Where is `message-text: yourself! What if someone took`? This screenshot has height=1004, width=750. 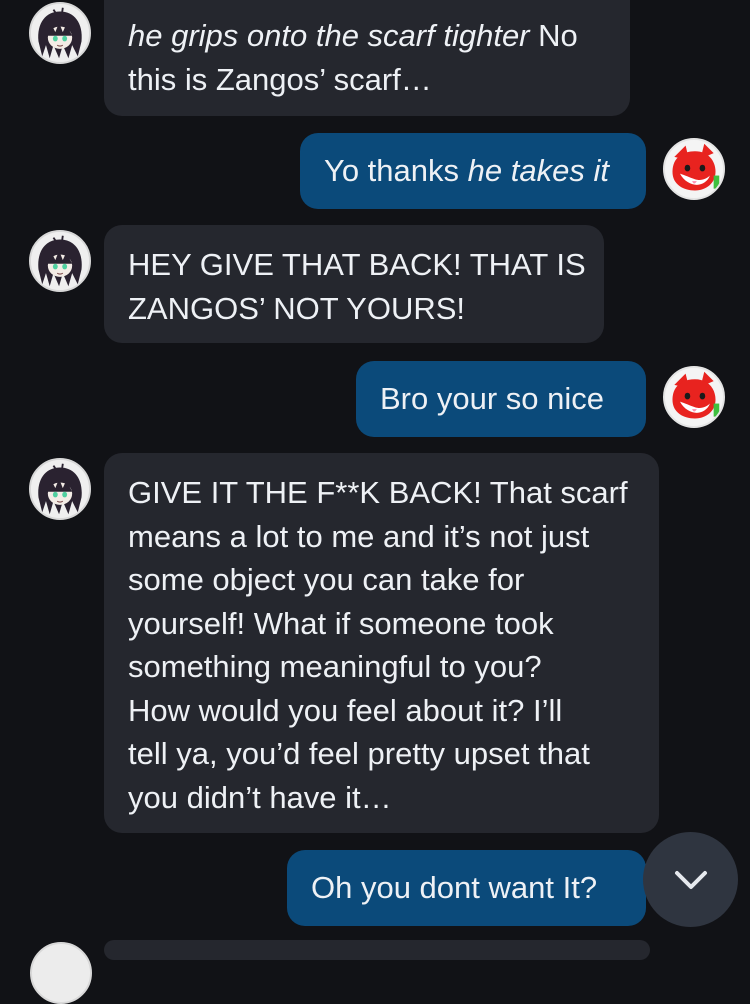 message-text: yourself! What if someone took is located at coordinates (341, 623).